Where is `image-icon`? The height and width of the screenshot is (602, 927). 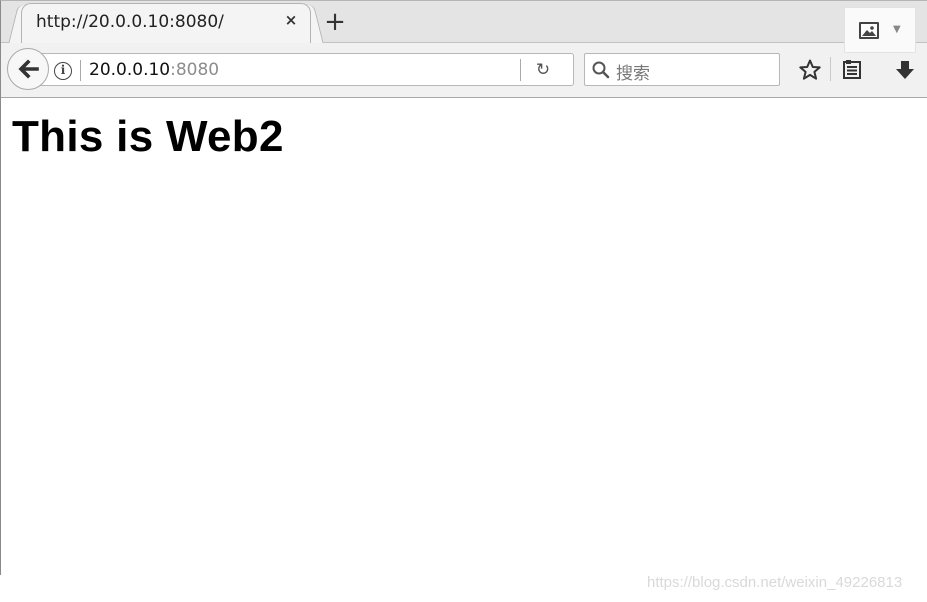
image-icon is located at coordinates (869, 30).